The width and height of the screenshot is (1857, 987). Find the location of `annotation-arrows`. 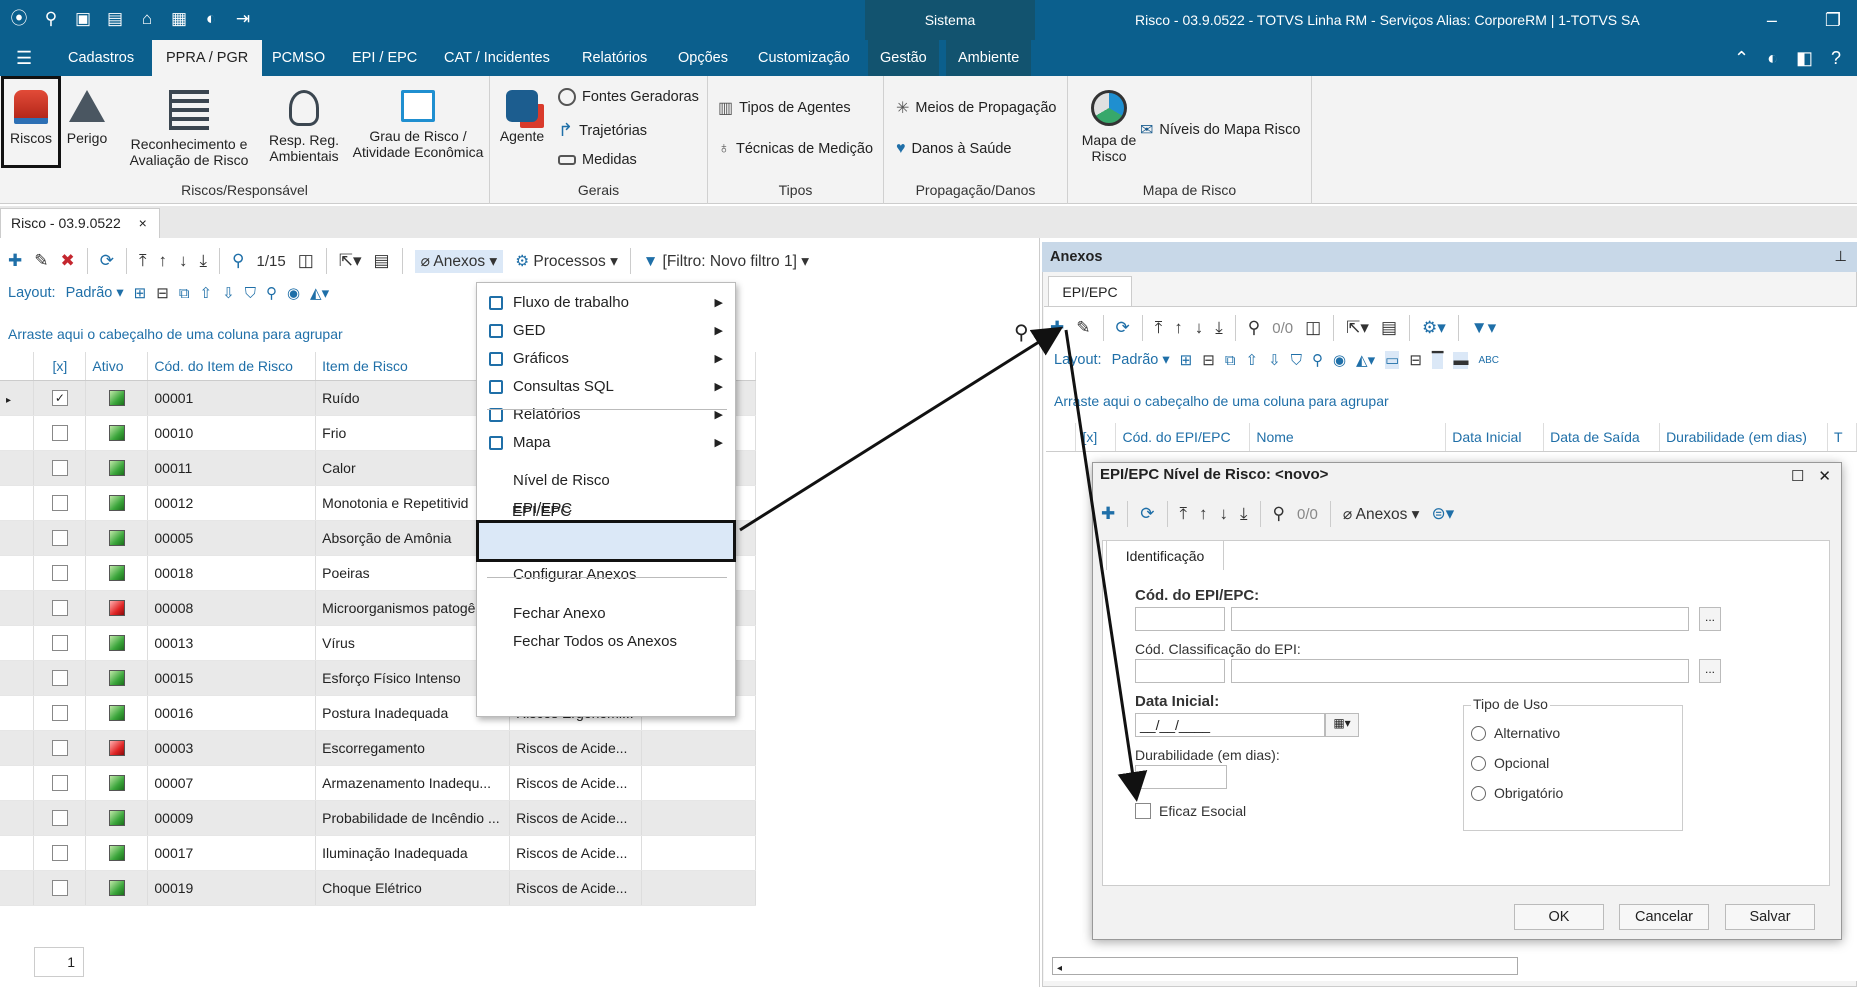

annotation-arrows is located at coordinates (943, 564).